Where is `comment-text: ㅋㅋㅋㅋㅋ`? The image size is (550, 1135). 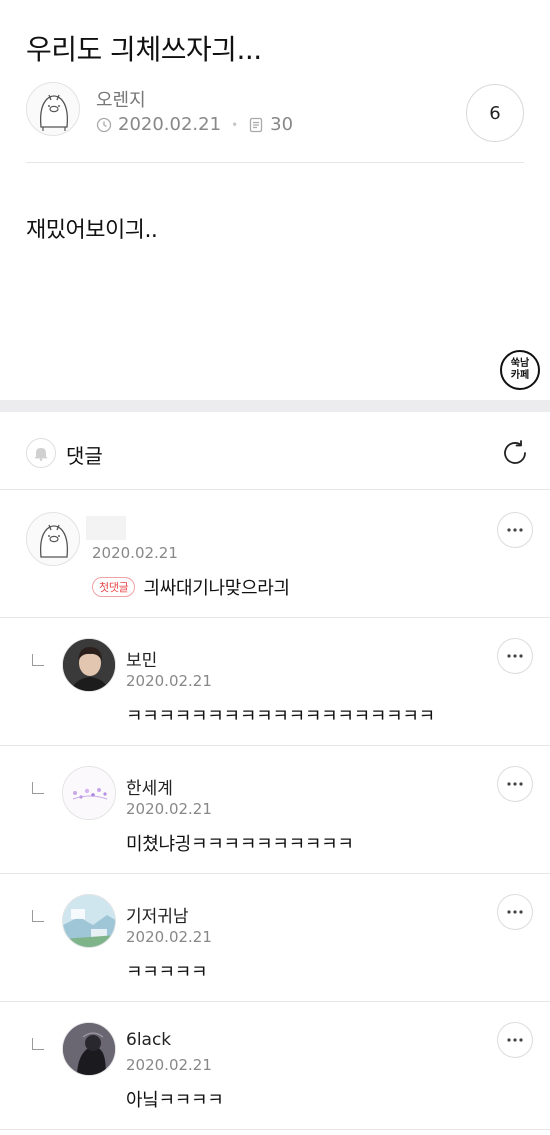
comment-text: ㅋㅋㅋㅋㅋ is located at coordinates (167, 972).